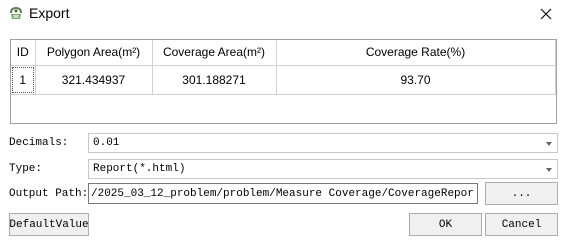 The image size is (566, 243). What do you see at coordinates (214, 80) in the screenshot?
I see `cell-coverage-area: 301.188271` at bounding box center [214, 80].